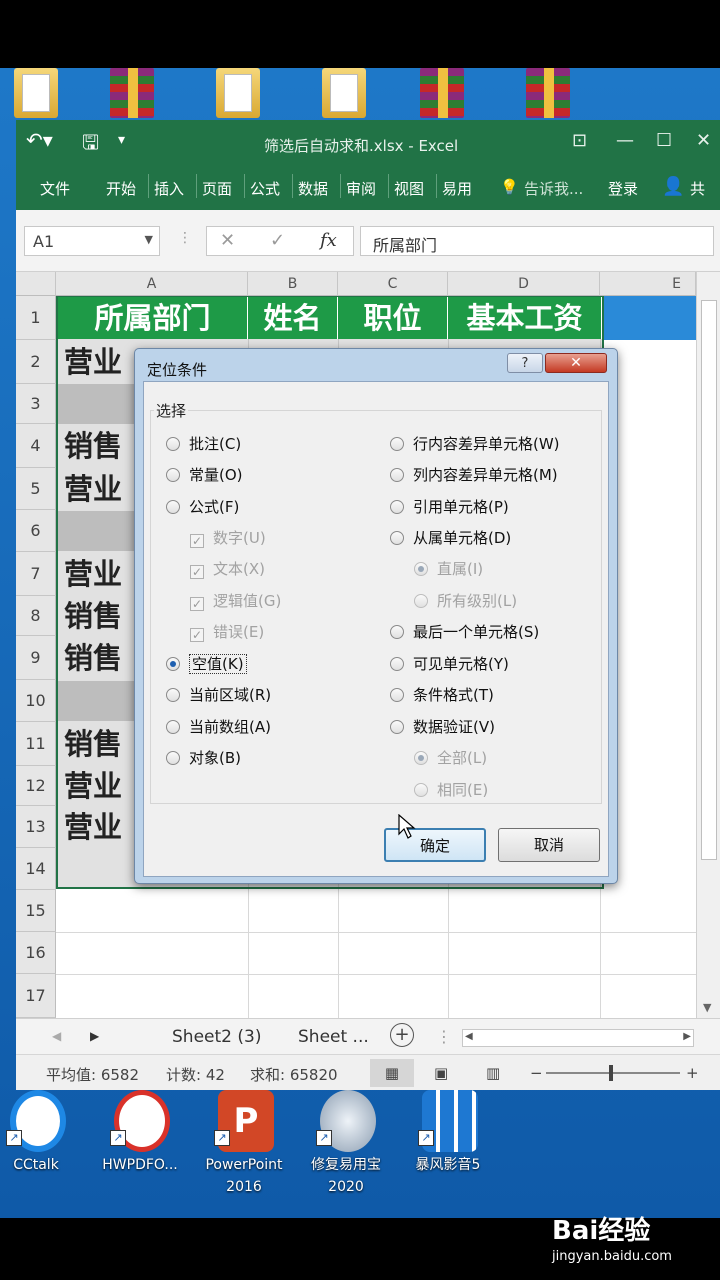 This screenshot has width=720, height=1280. Describe the element at coordinates (673, 186) in the screenshot. I see `user-icon: 👤` at that location.